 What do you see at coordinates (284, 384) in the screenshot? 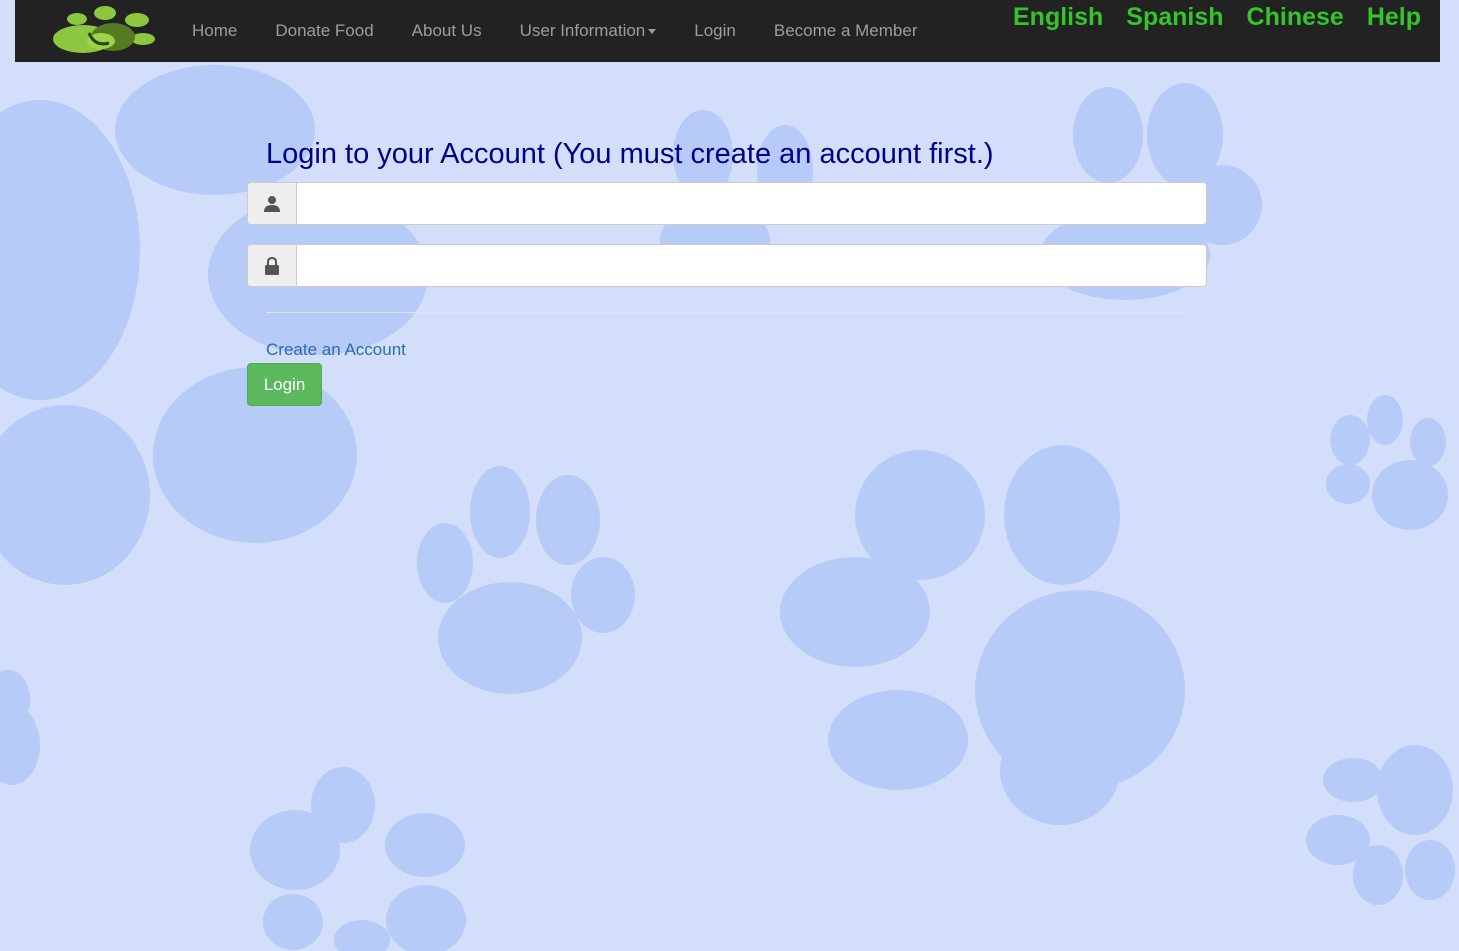
I see `login-button: Login` at bounding box center [284, 384].